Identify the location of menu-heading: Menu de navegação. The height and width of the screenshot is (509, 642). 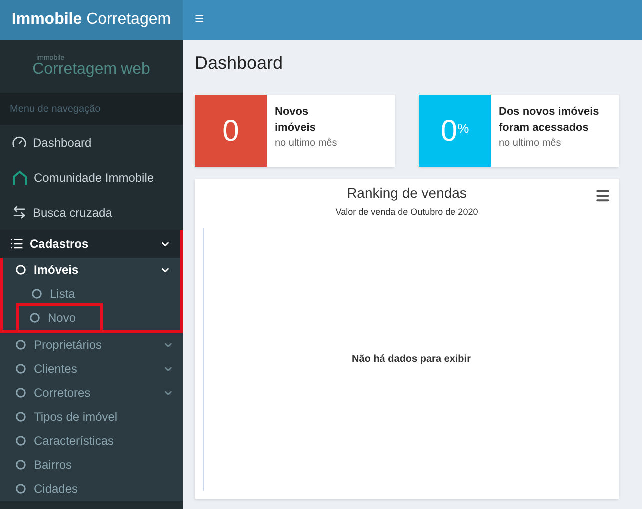
(91, 109).